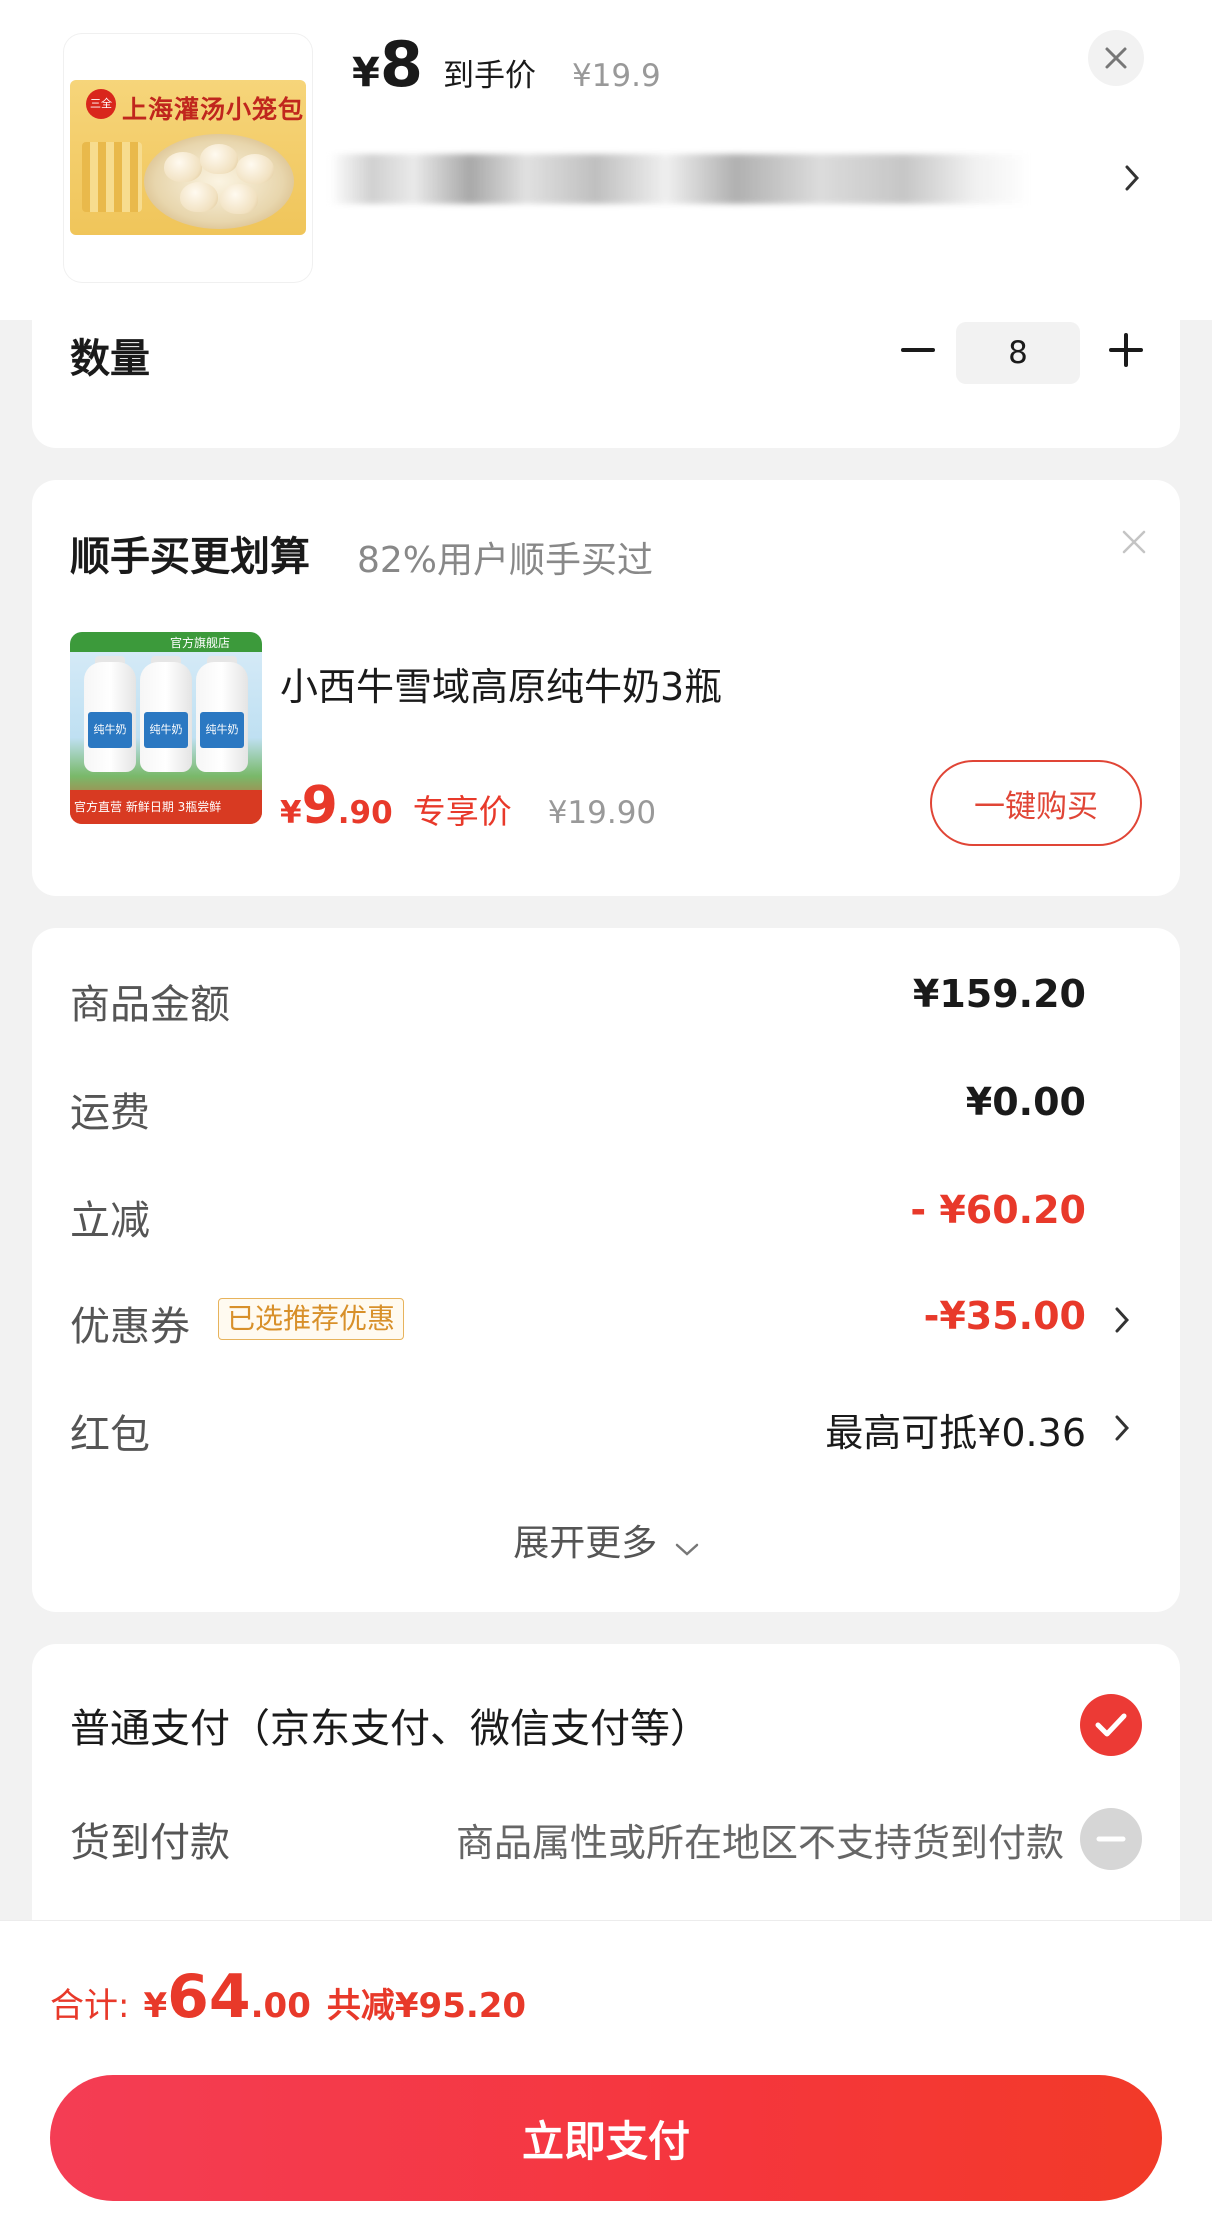 Image resolution: width=1212 pixels, height=2213 pixels. What do you see at coordinates (190, 557) in the screenshot?
I see `upsell-title: 顺手买更划算` at bounding box center [190, 557].